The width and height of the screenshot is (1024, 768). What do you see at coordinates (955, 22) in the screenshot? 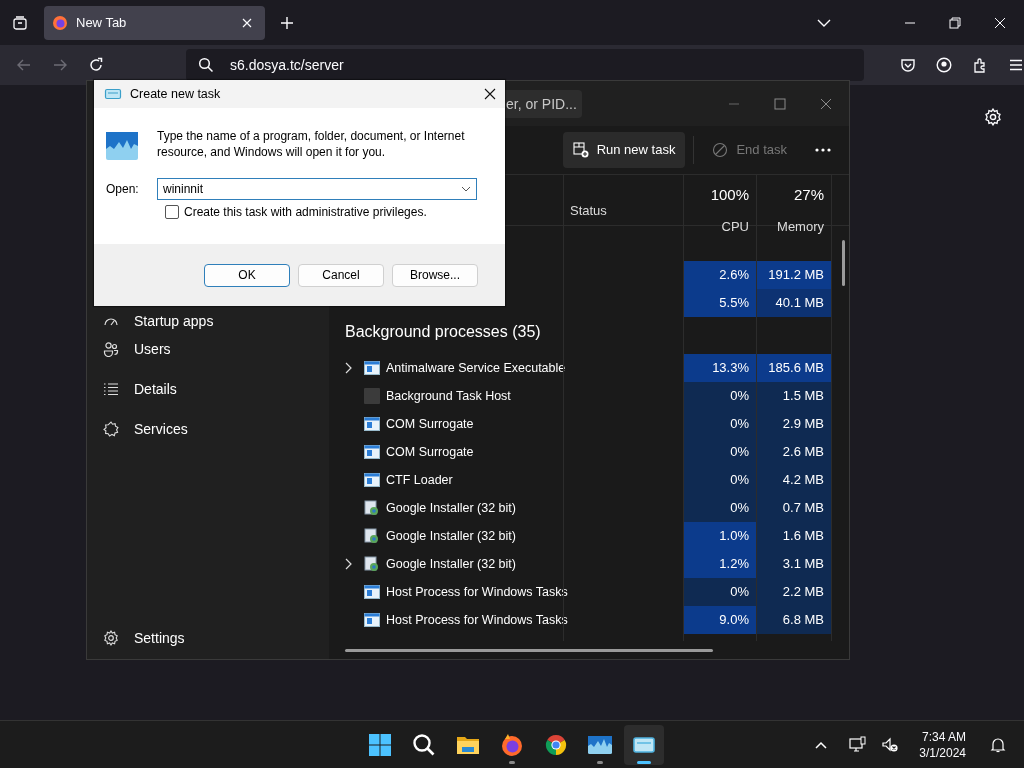
I see `restore-icon` at bounding box center [955, 22].